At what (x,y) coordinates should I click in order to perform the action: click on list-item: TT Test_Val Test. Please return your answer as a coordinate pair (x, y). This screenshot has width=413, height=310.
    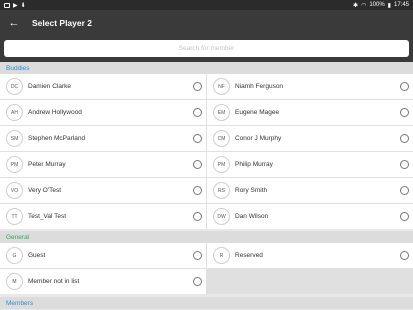
    Looking at the image, I should click on (103, 216).